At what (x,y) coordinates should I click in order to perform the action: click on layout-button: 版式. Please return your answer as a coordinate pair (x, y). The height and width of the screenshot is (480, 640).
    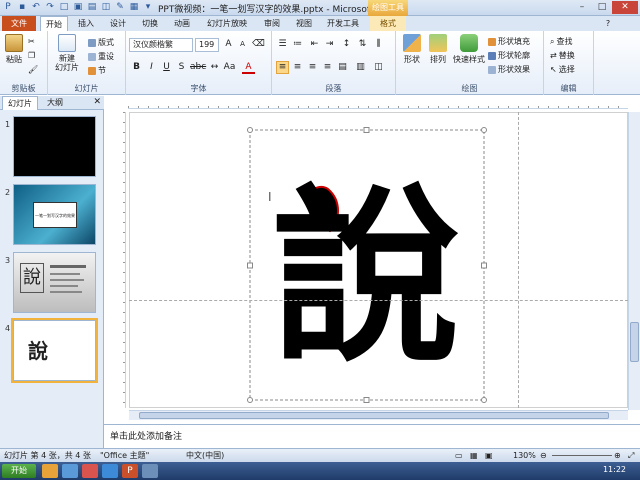
    Looking at the image, I should click on (101, 42).